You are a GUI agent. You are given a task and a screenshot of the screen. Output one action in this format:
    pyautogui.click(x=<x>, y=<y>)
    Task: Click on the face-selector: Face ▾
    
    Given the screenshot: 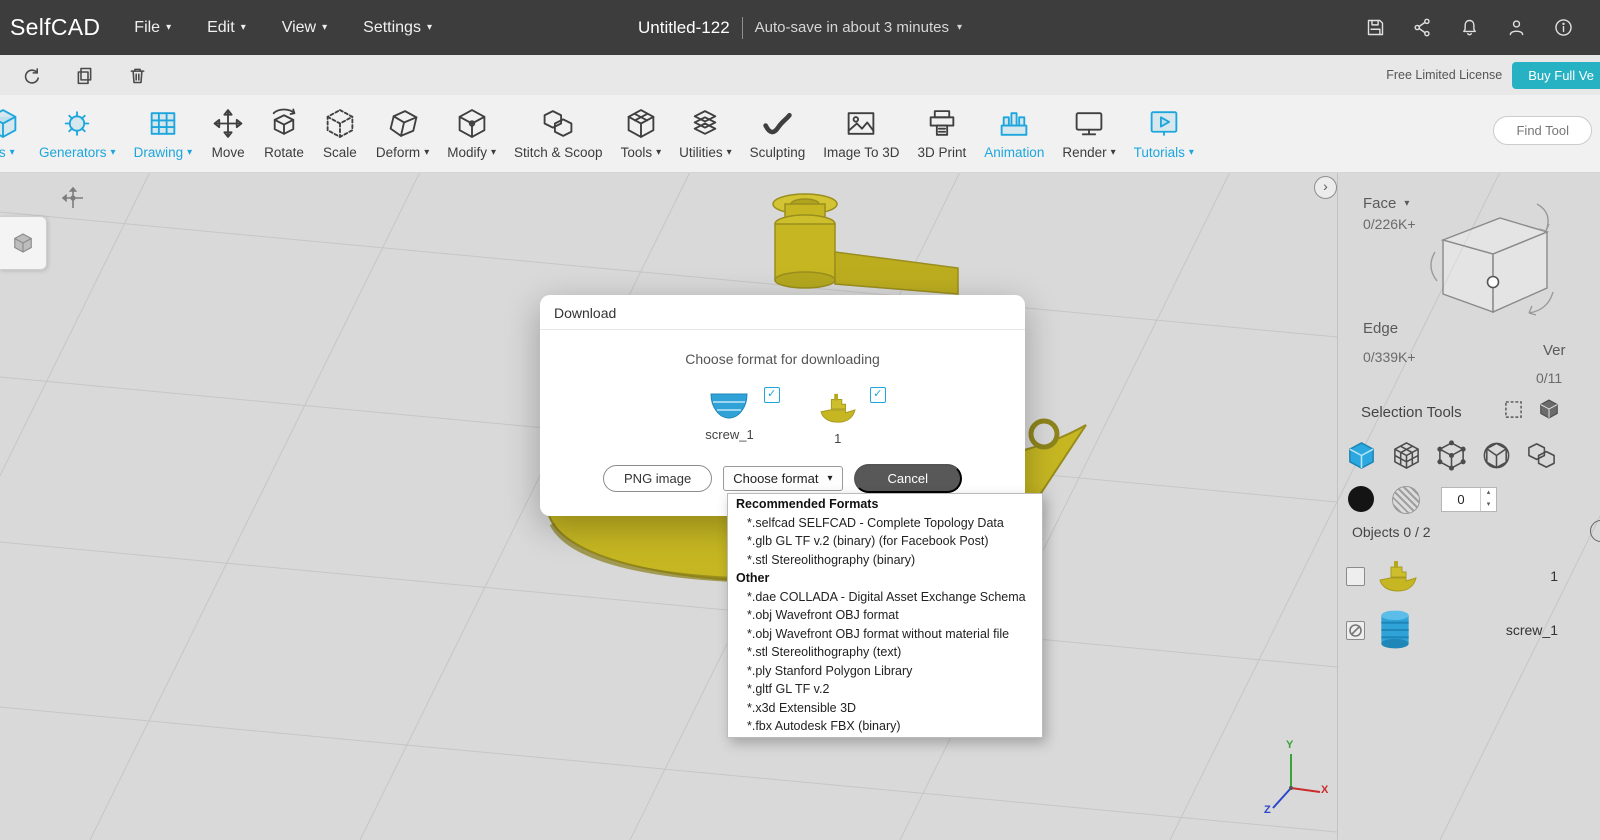 What is the action you would take?
    pyautogui.click(x=1386, y=203)
    